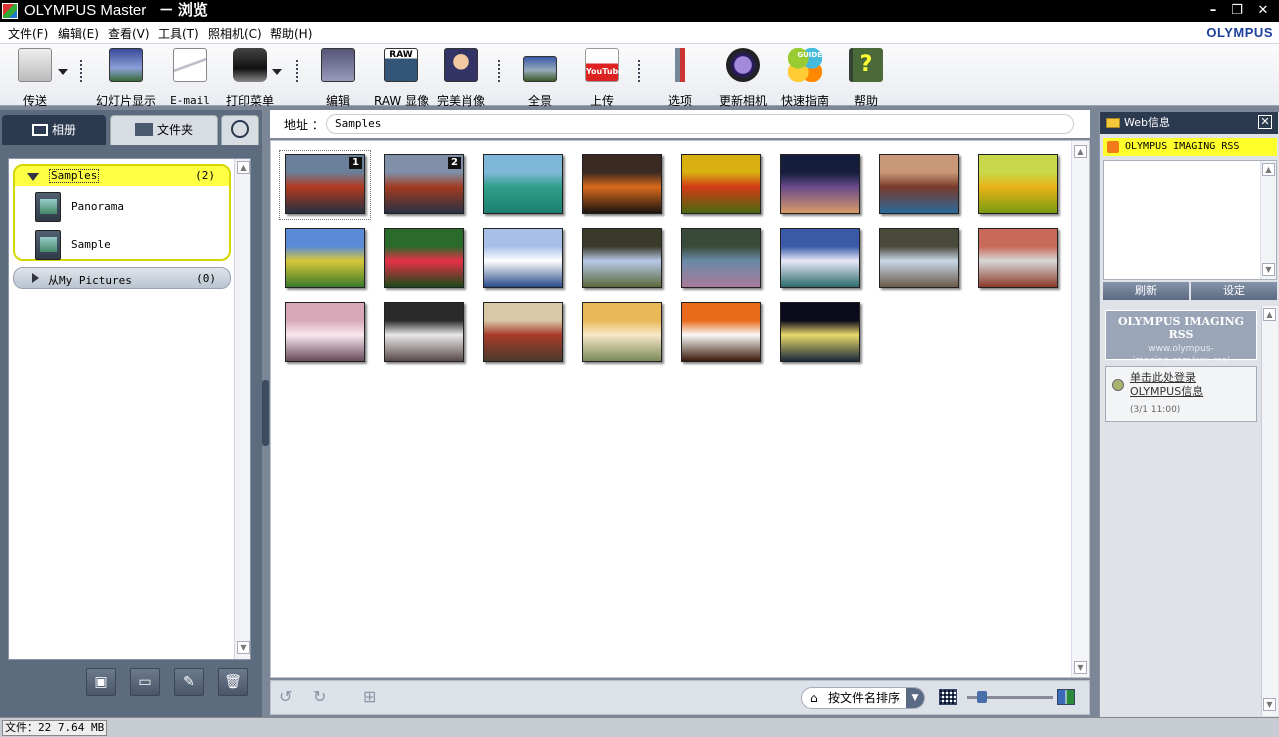 The height and width of the screenshot is (737, 1279). Describe the element at coordinates (982, 697) in the screenshot. I see `slider-knob` at that location.